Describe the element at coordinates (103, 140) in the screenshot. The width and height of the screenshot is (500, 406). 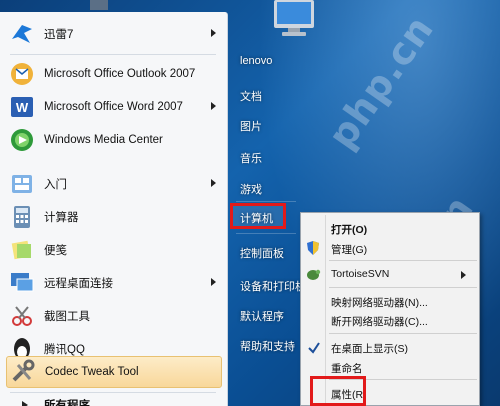
I see `program-label: Windows Media Center` at that location.